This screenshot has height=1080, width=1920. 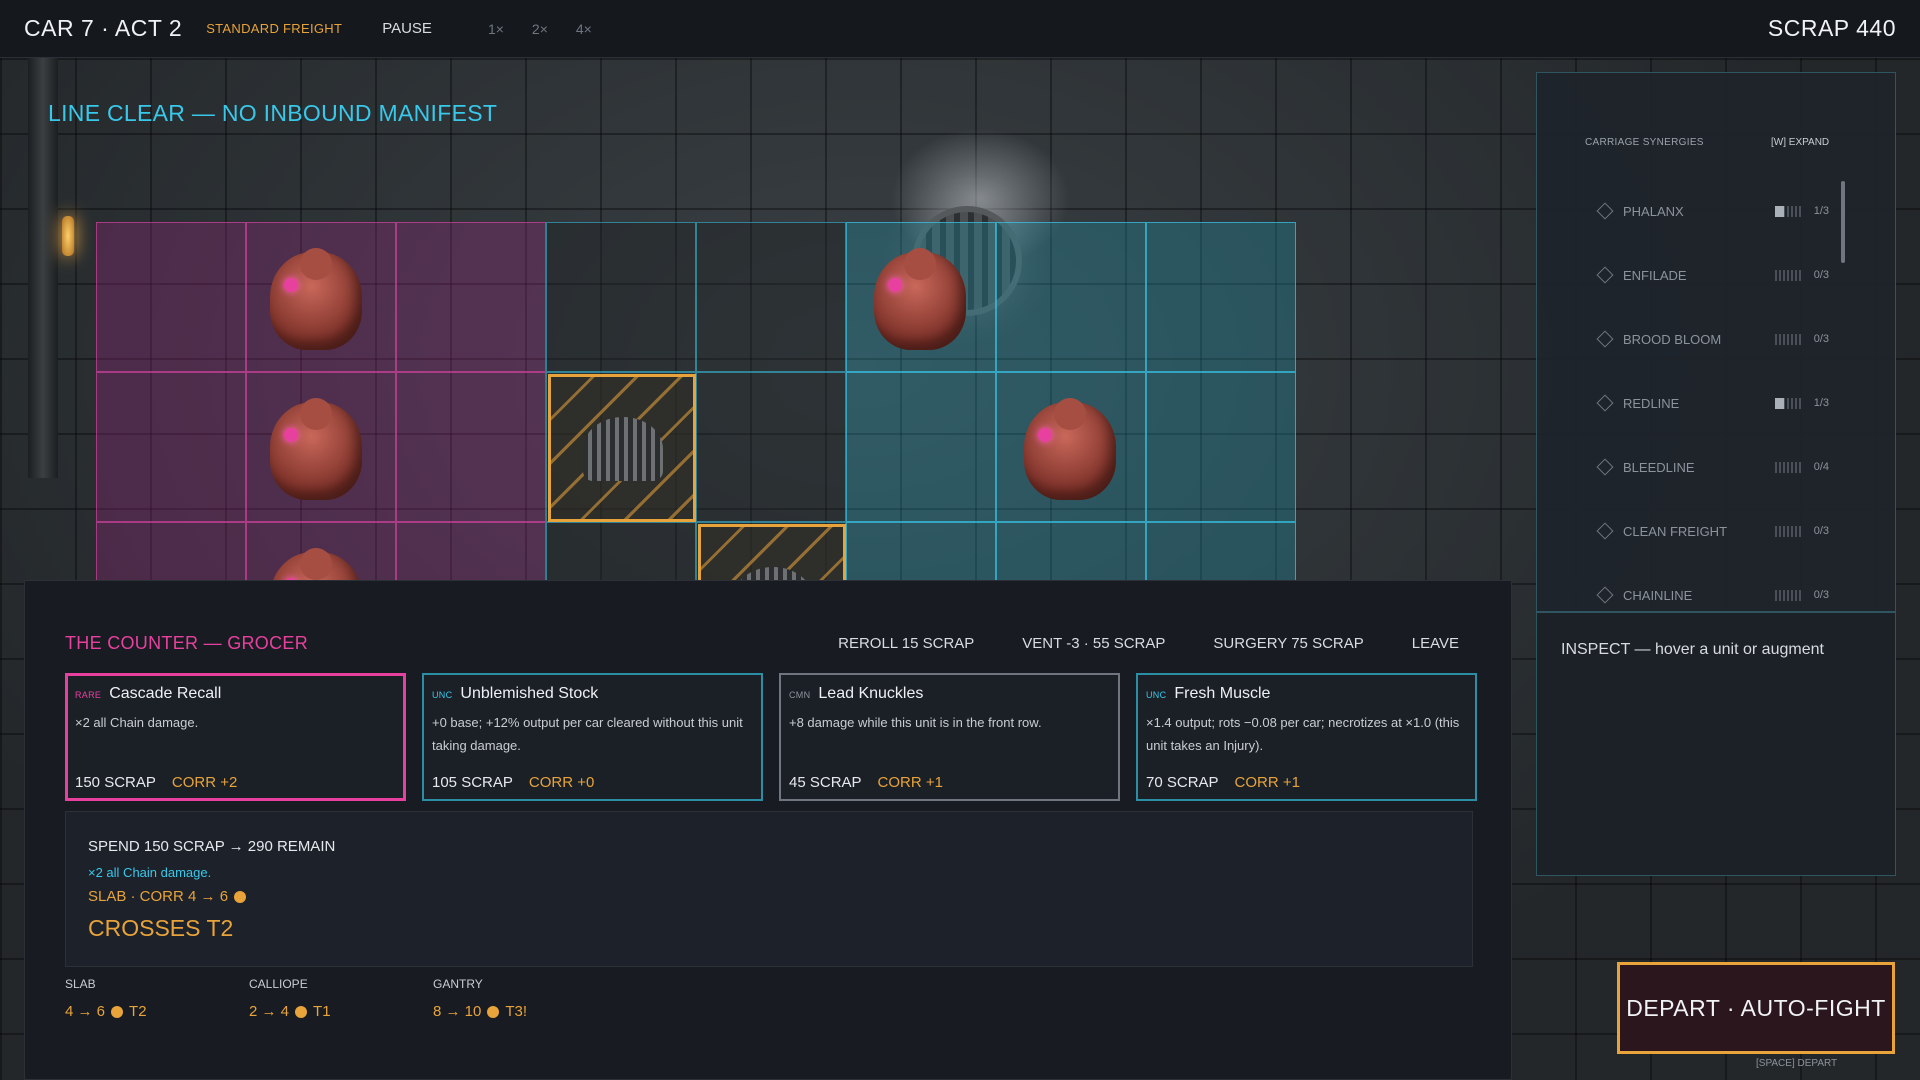 What do you see at coordinates (157, 1011) in the screenshot?
I see `team-corruption: 4 → 6 T2` at bounding box center [157, 1011].